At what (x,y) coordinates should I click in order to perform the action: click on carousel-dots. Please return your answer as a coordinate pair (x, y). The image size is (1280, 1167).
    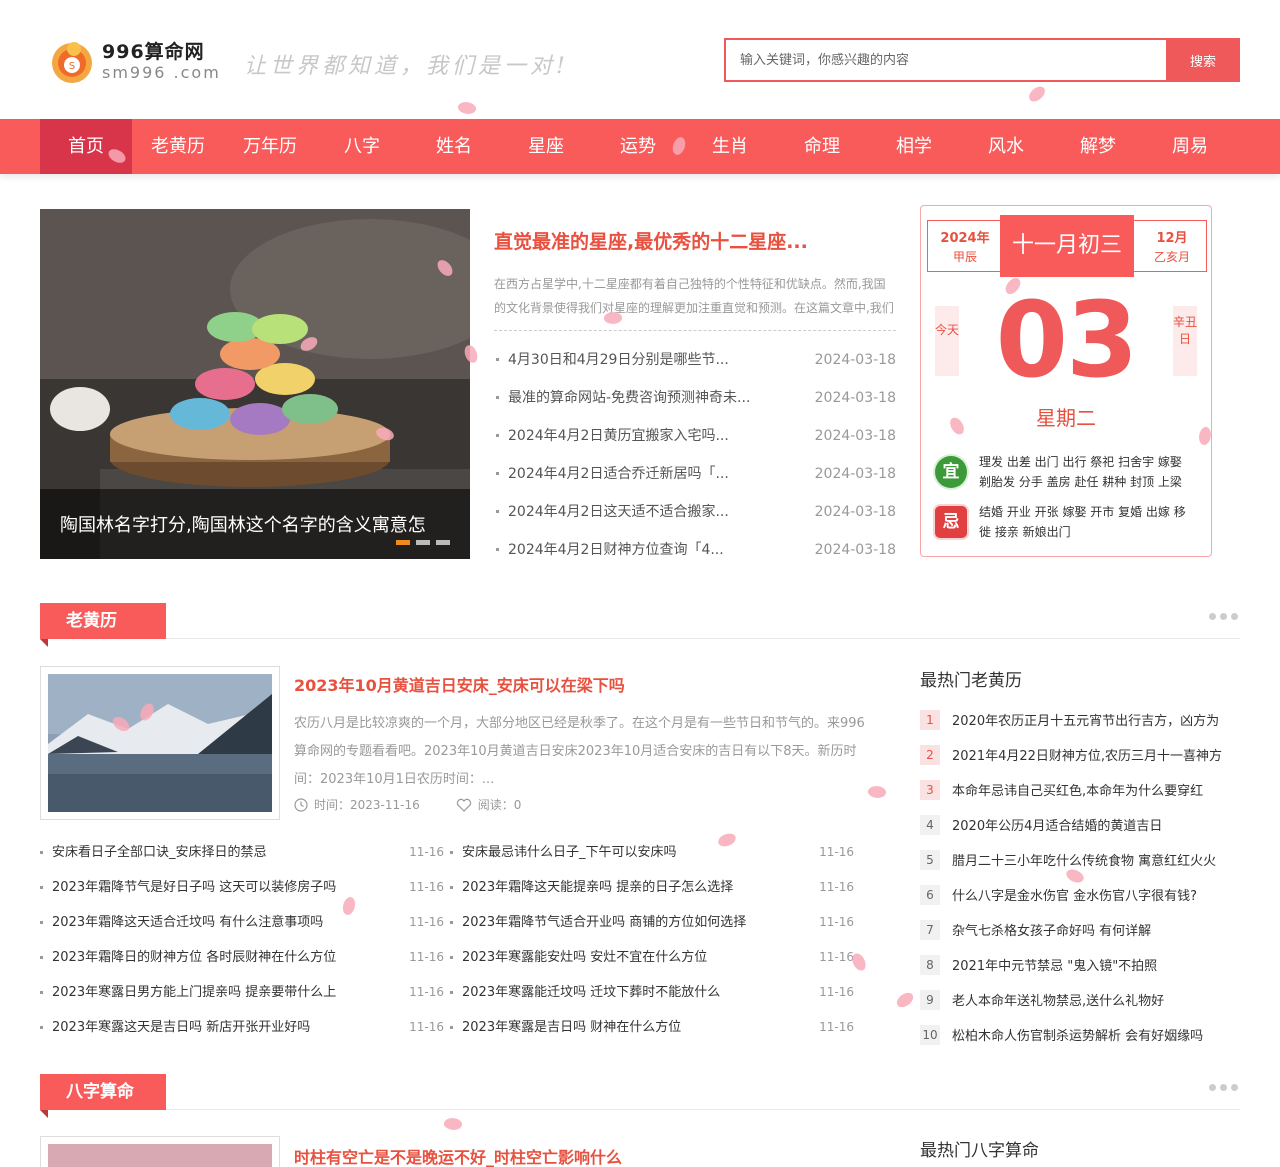
    Looking at the image, I should click on (423, 542).